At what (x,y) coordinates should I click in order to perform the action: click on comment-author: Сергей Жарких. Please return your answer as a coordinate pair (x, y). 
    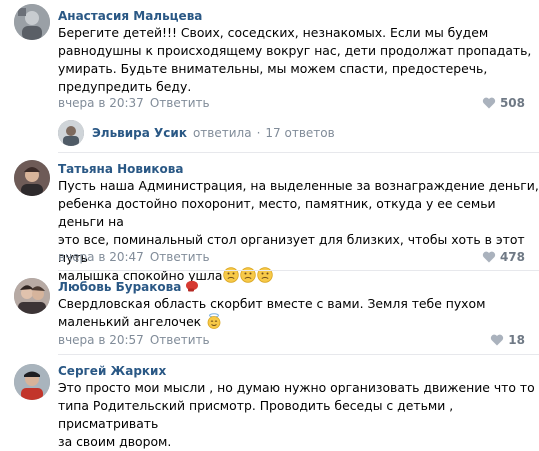
    Looking at the image, I should click on (112, 371).